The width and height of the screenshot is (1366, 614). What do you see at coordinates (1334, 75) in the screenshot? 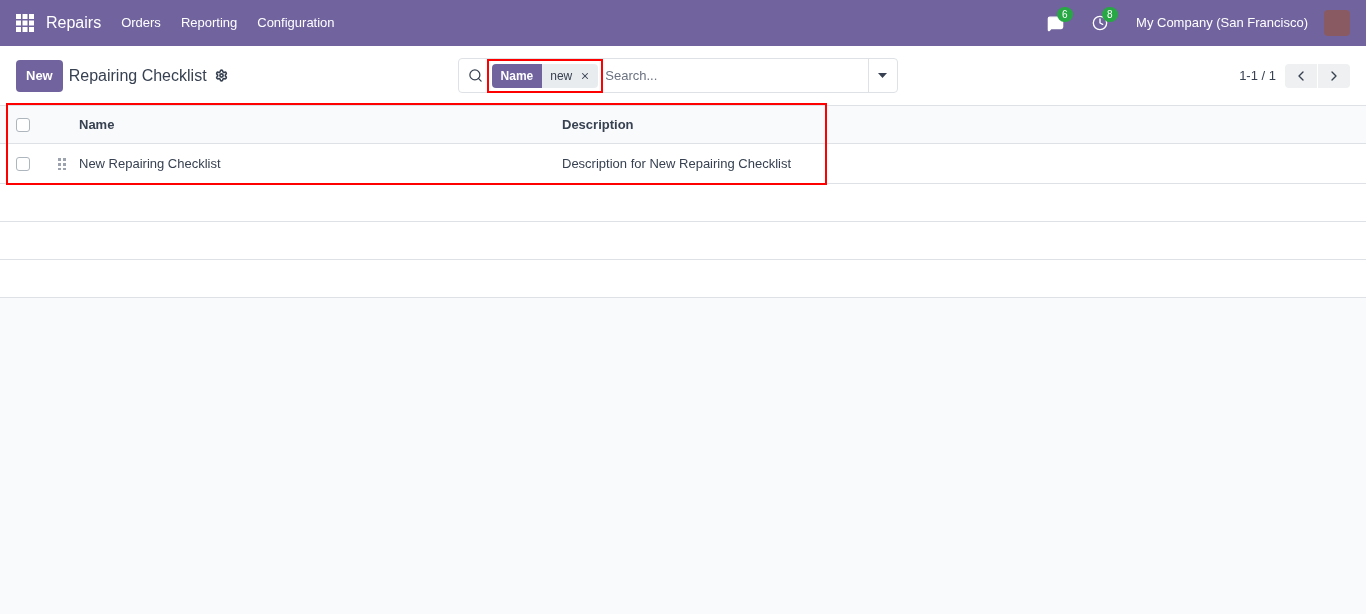
I see `next-page-button` at bounding box center [1334, 75].